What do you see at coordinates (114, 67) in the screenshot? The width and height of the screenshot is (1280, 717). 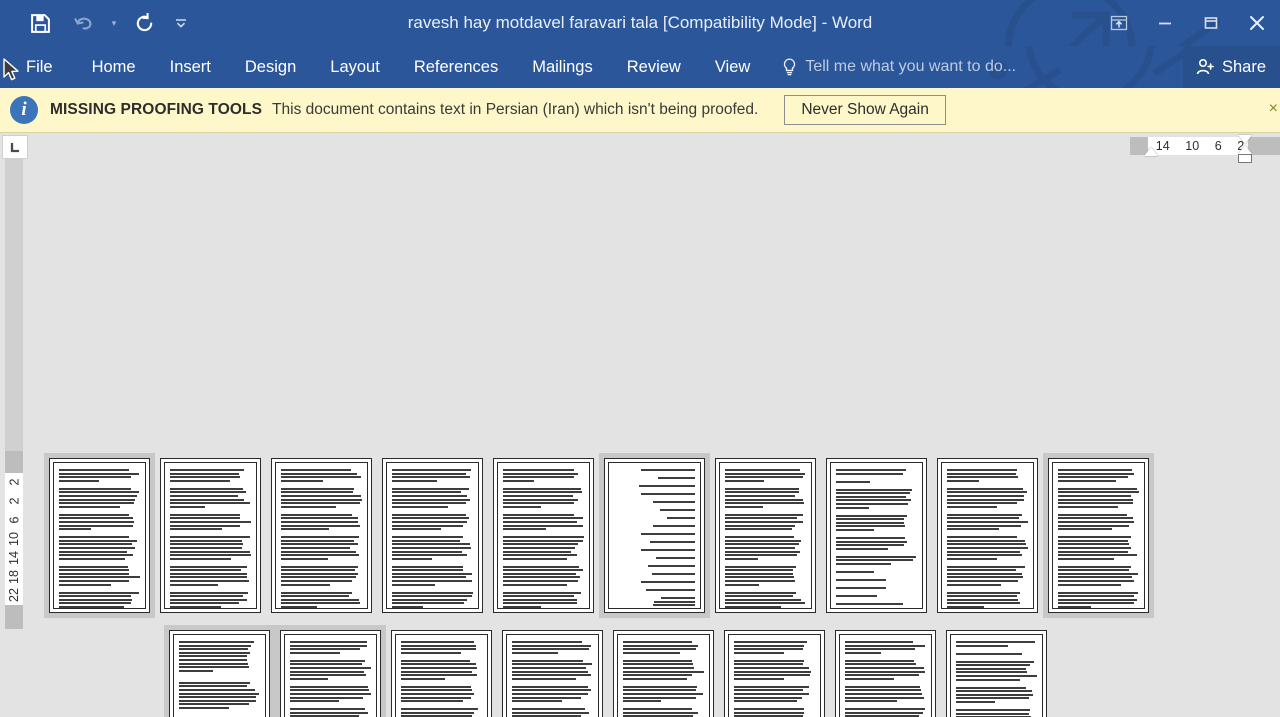 I see `tab-home: Home` at bounding box center [114, 67].